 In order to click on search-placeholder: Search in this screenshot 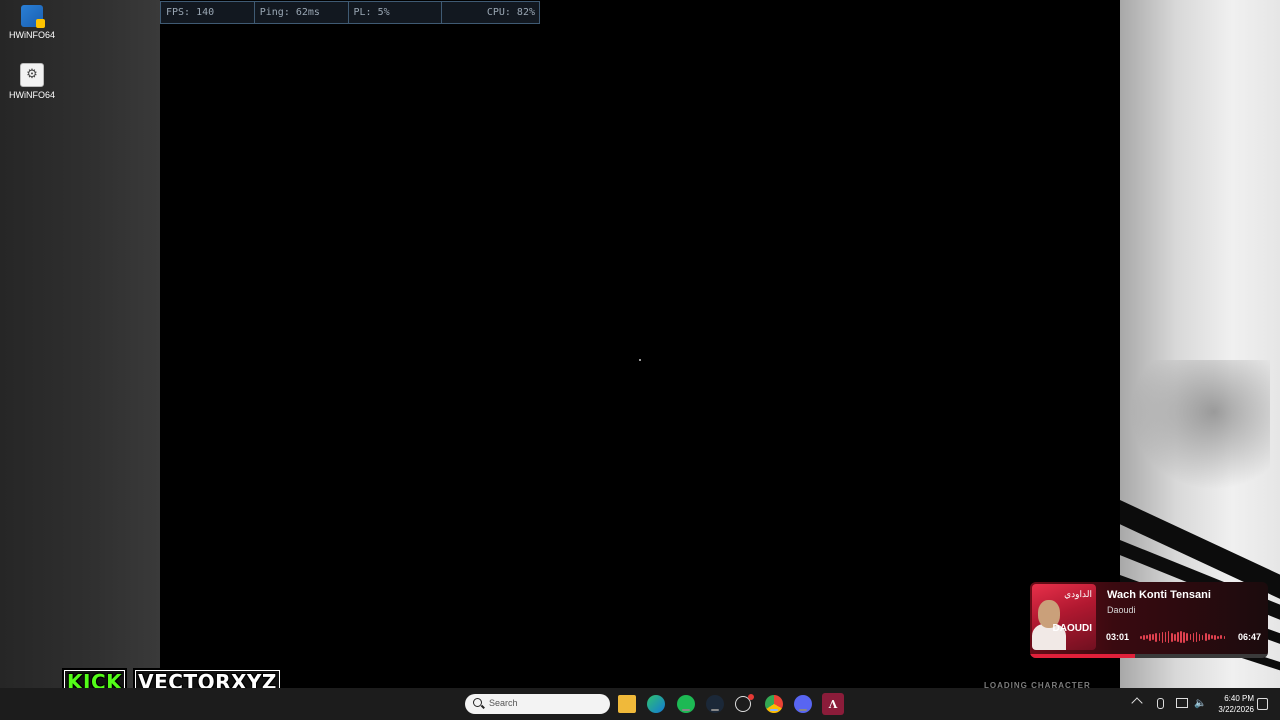, I will do `click(503, 703)`.